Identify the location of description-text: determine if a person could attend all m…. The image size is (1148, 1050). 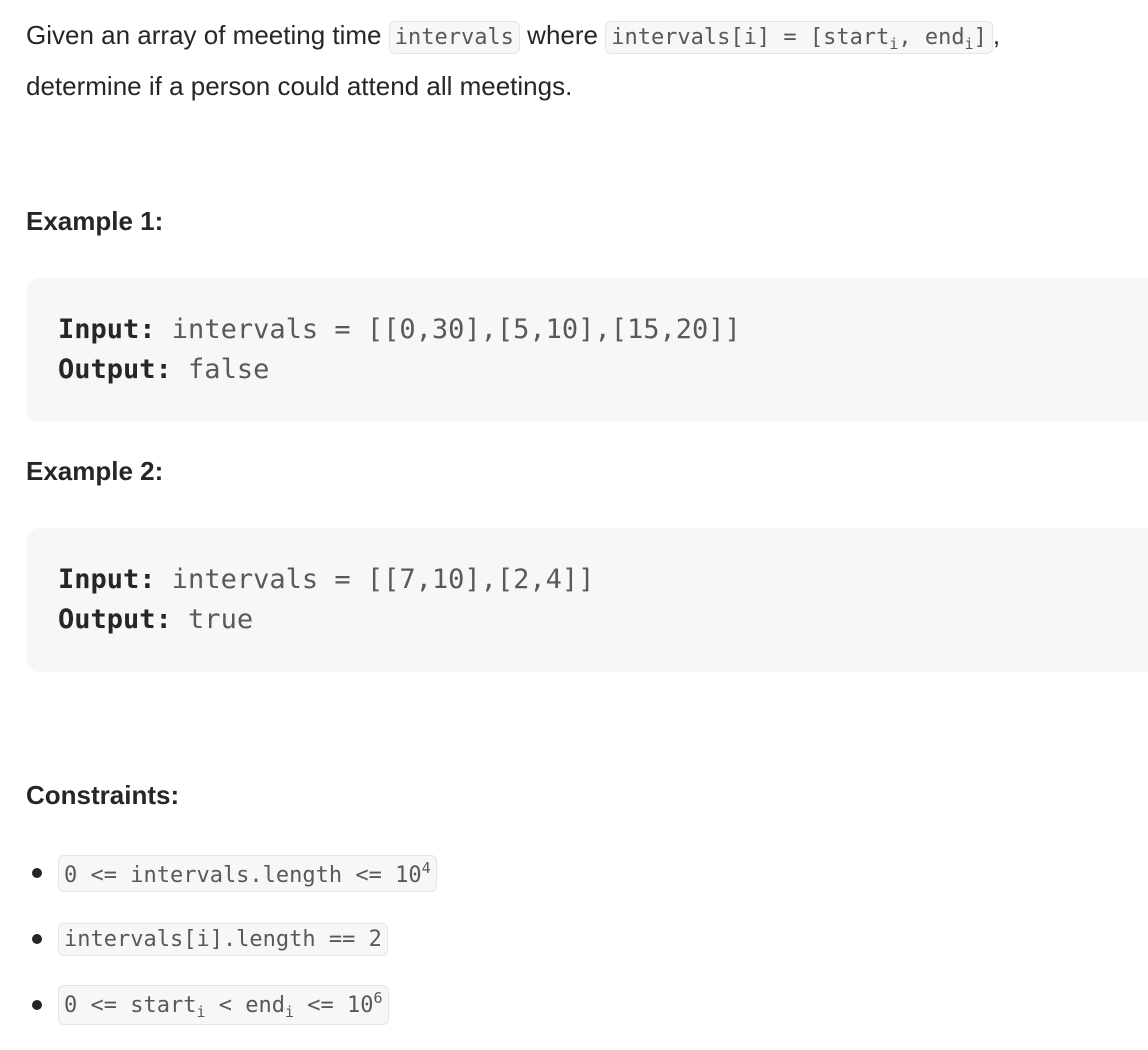
(299, 86).